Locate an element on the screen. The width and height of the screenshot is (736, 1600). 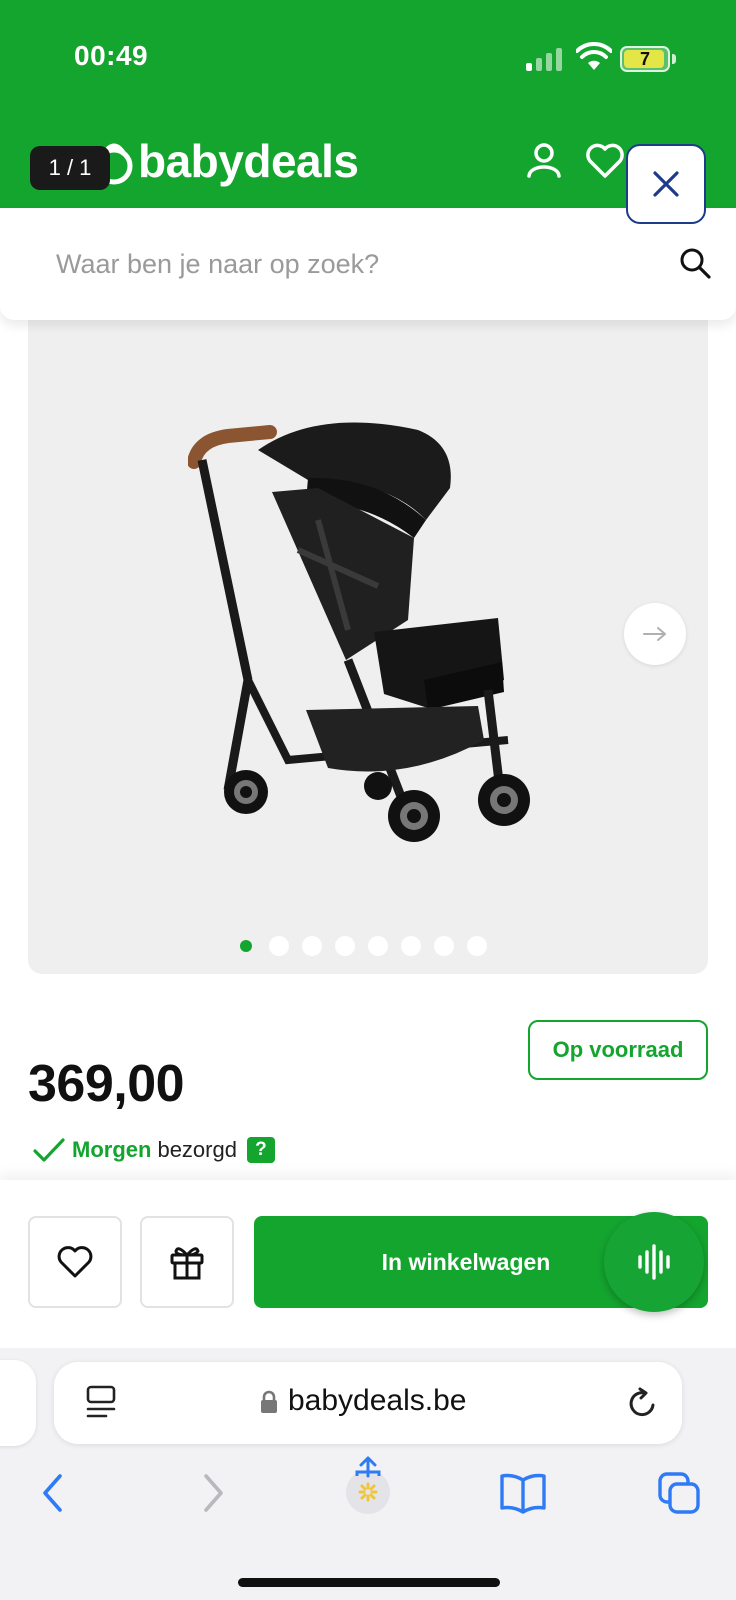
action-bar: In winkelwagen is located at coordinates (368, 1264).